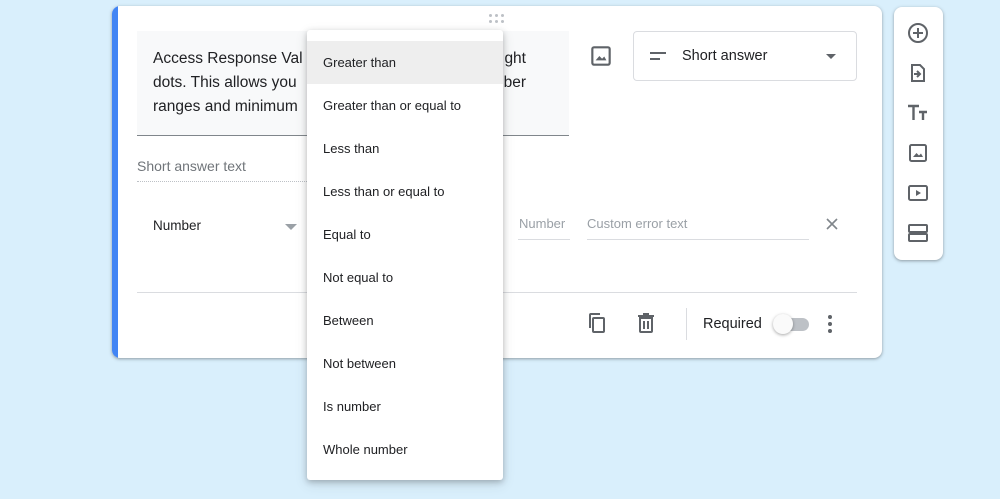  Describe the element at coordinates (405, 406) in the screenshot. I see `menu-item-is-number: Is number` at that location.